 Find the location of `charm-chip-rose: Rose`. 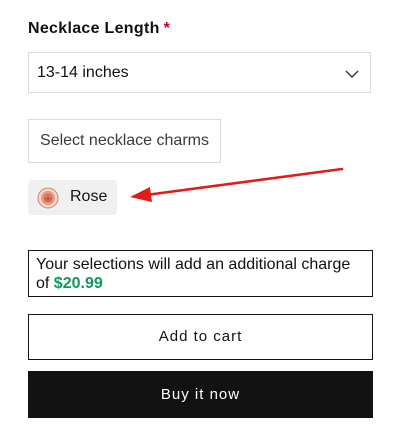

charm-chip-rose: Rose is located at coordinates (72, 197).